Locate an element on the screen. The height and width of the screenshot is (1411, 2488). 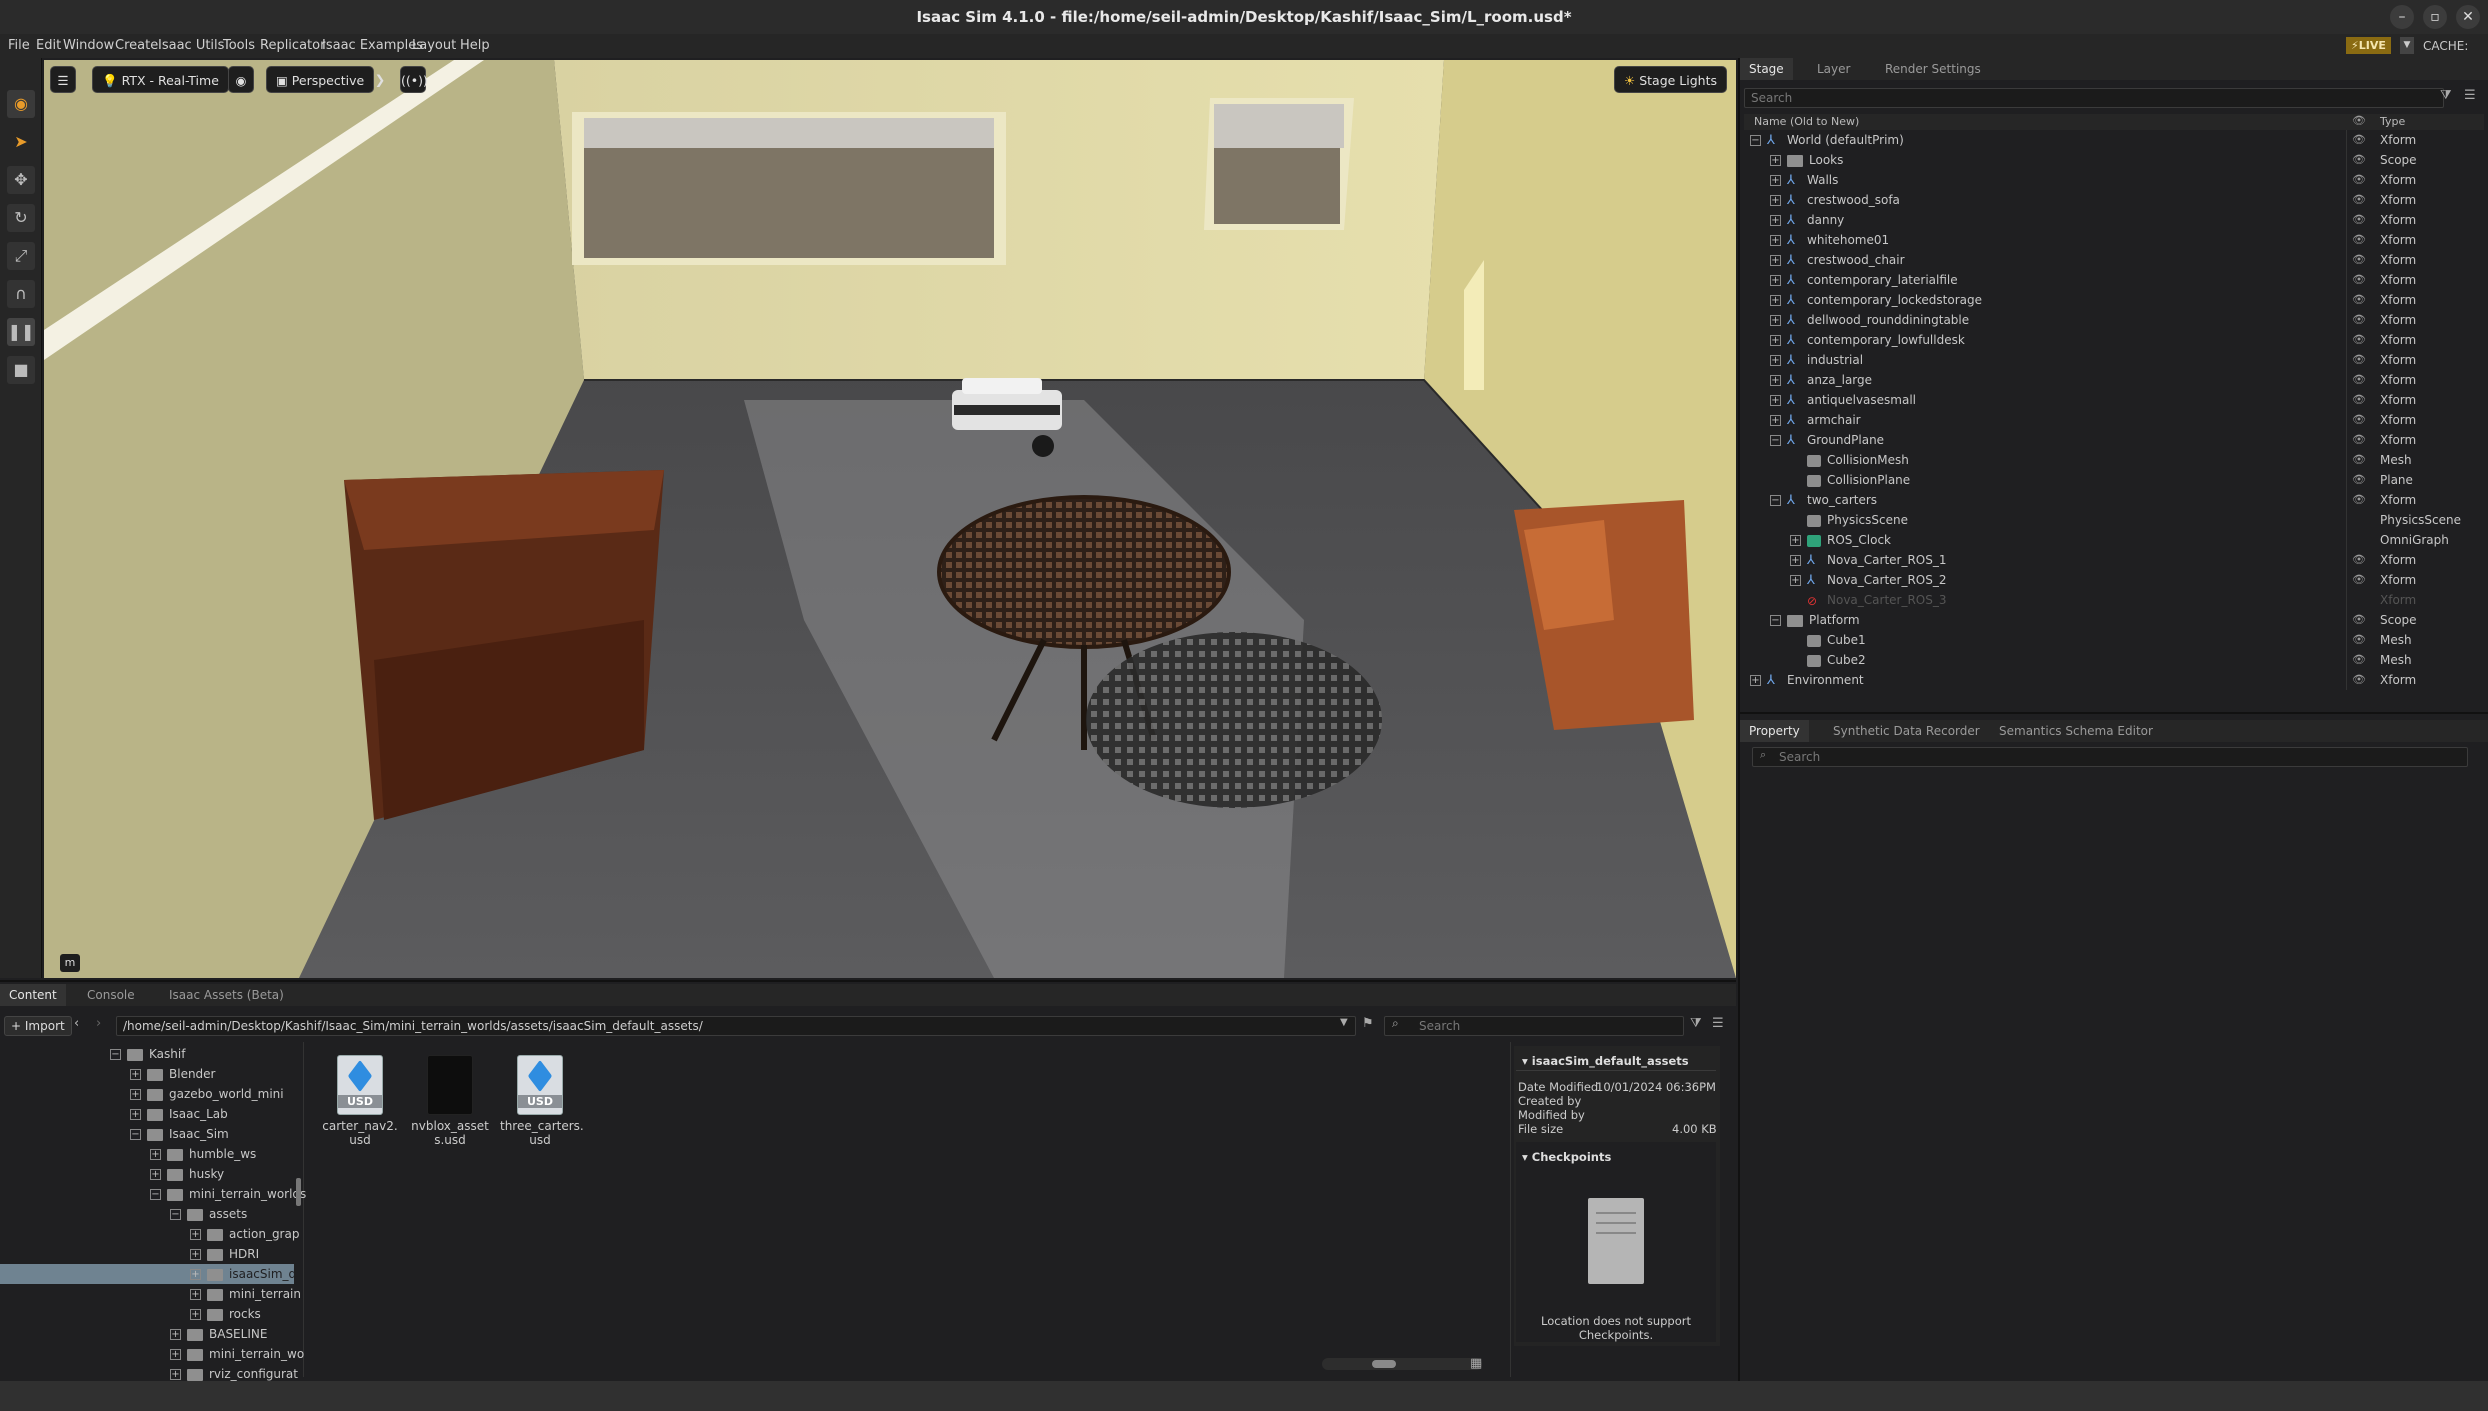
folder-tree-item: + humble_ws is located at coordinates (203, 1154).